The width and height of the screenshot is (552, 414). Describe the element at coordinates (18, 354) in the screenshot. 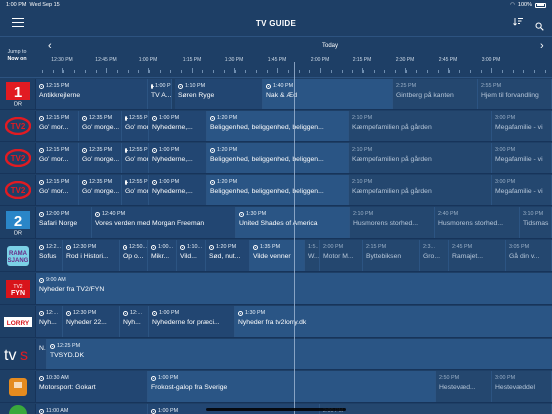

I see `channel-logo: tv s` at that location.